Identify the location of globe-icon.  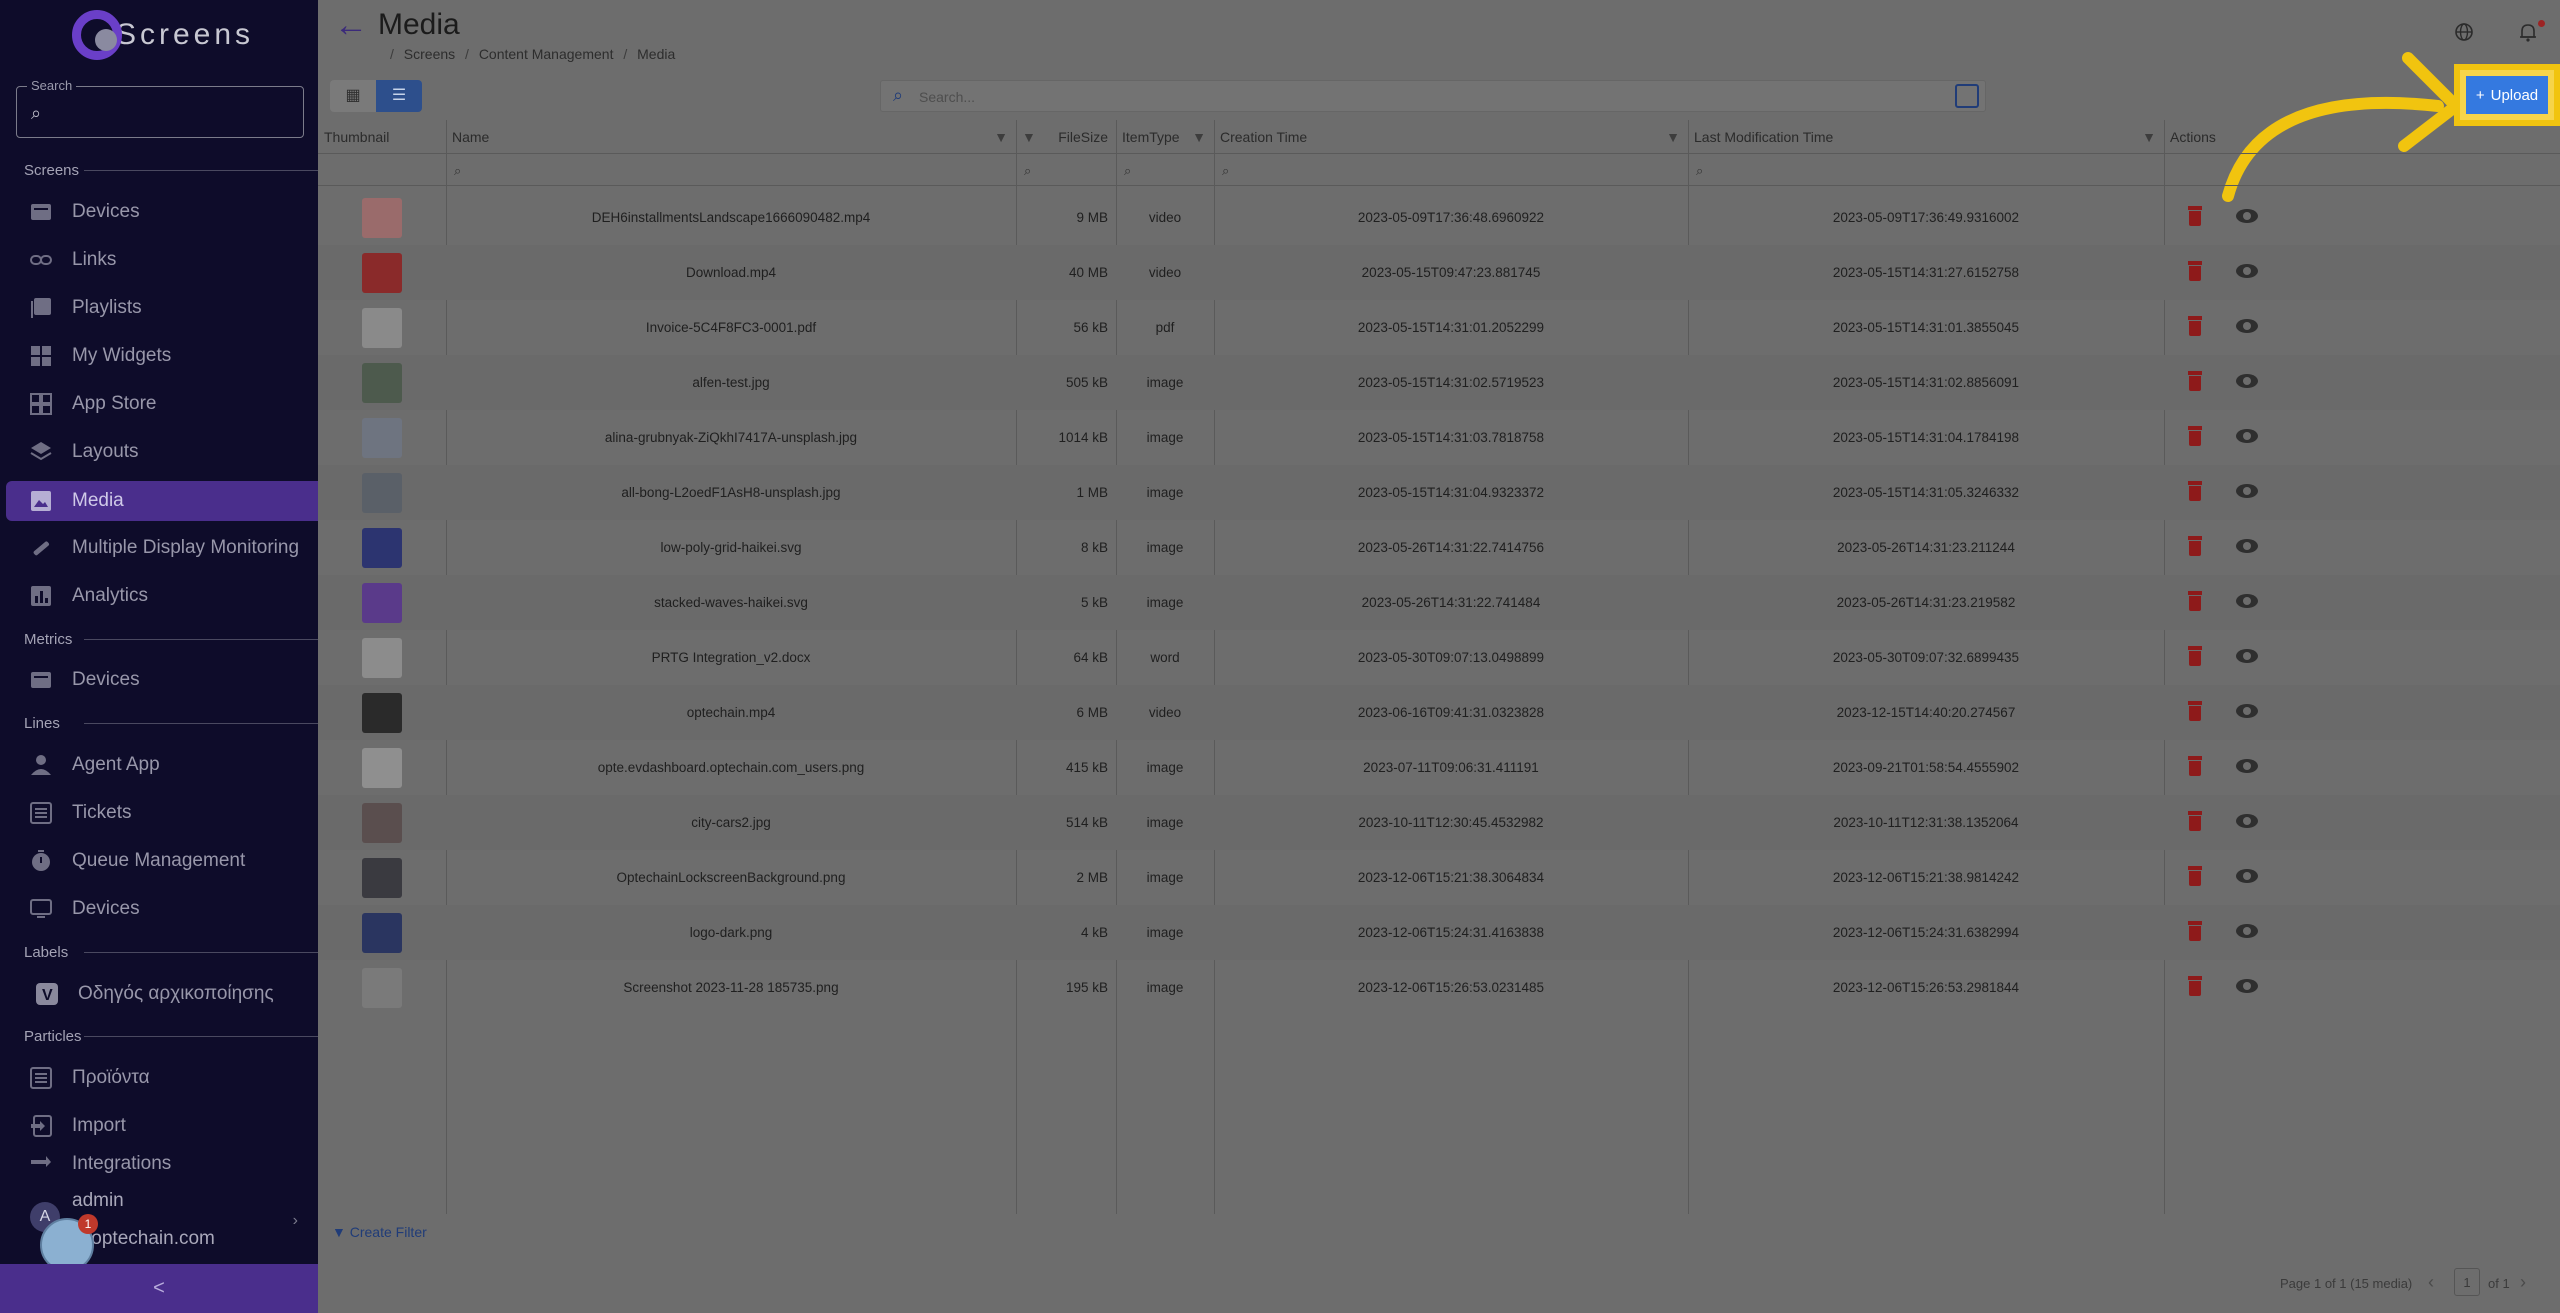
(2464, 35).